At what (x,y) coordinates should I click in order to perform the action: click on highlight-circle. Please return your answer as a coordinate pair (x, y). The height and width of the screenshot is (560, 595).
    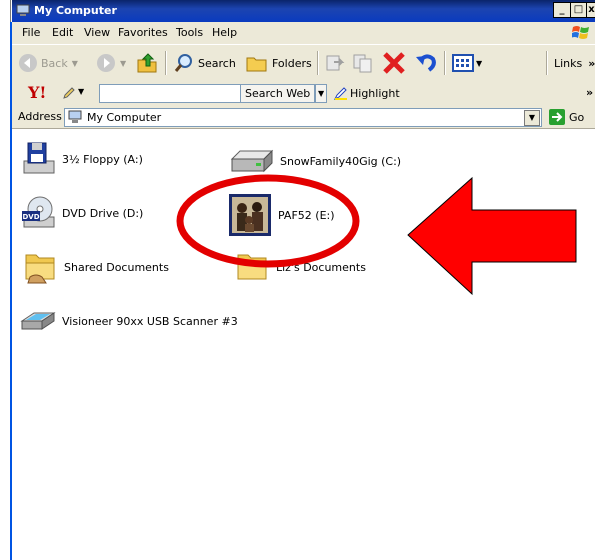
    Looking at the image, I should click on (268, 221).